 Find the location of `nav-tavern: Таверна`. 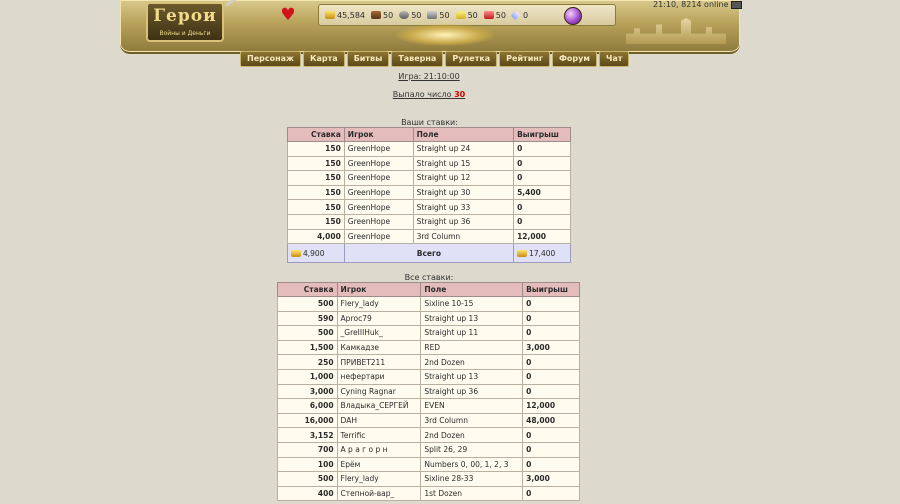

nav-tavern: Таверна is located at coordinates (417, 59).